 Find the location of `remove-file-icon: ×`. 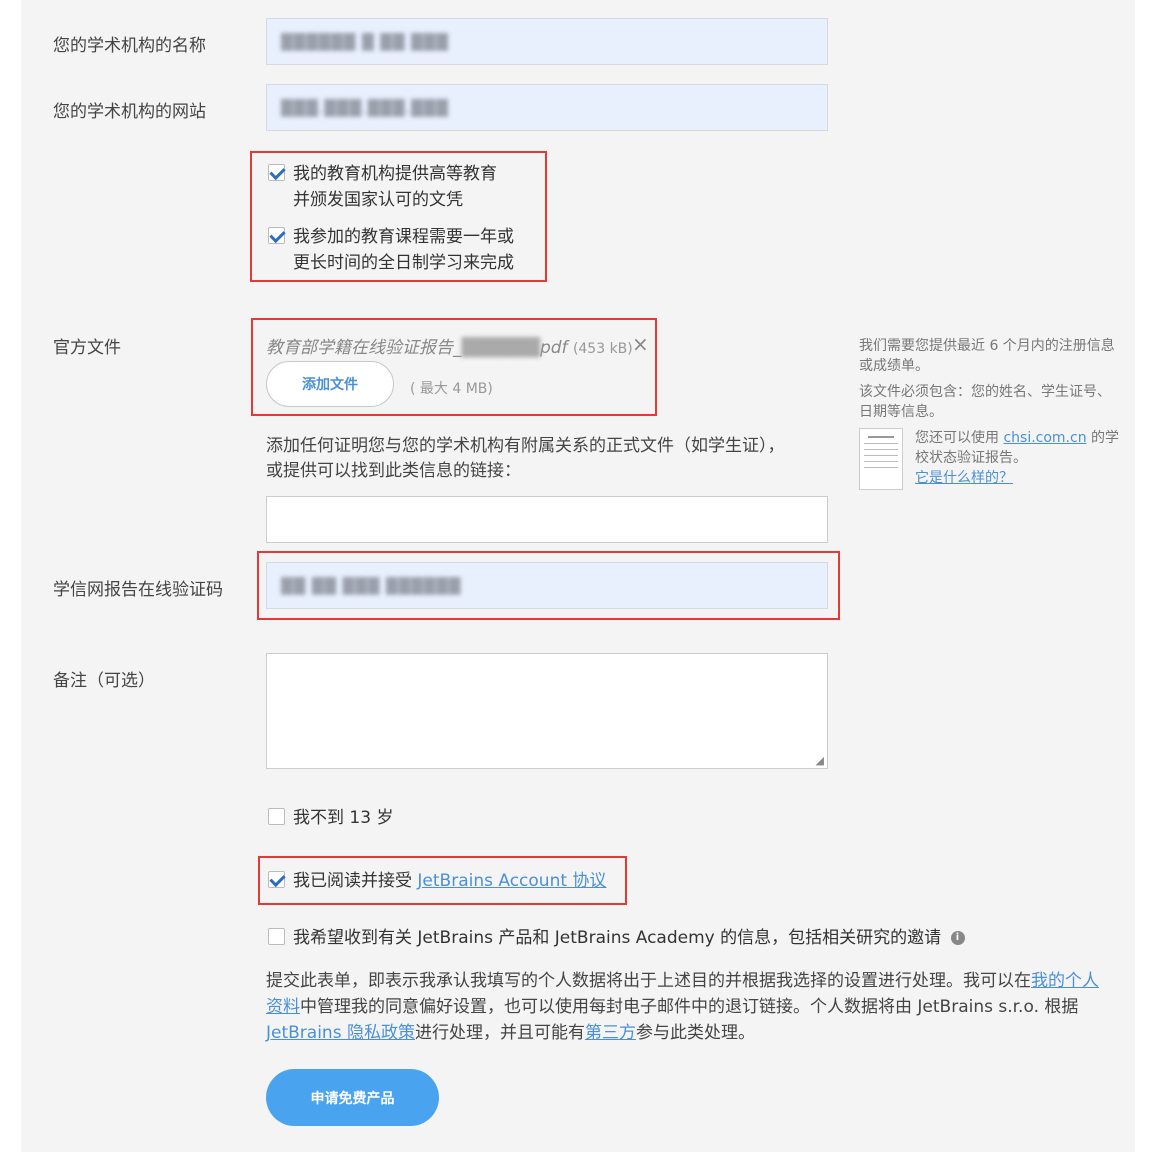

remove-file-icon: × is located at coordinates (640, 344).